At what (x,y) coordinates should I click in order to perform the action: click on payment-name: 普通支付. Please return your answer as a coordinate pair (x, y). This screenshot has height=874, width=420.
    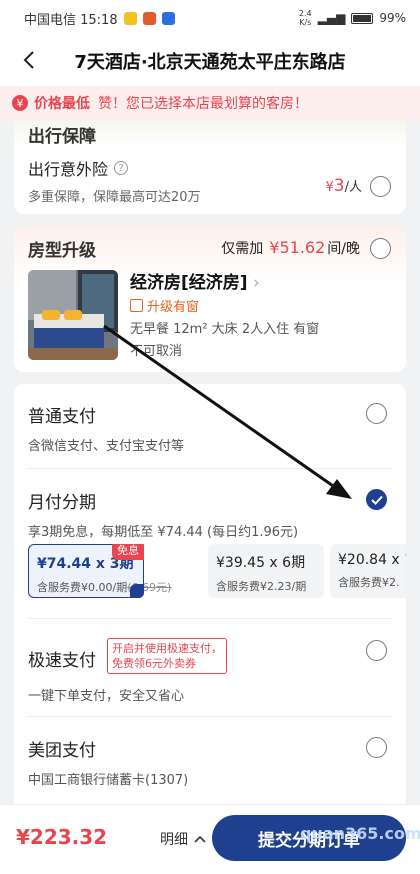
    Looking at the image, I should click on (62, 417).